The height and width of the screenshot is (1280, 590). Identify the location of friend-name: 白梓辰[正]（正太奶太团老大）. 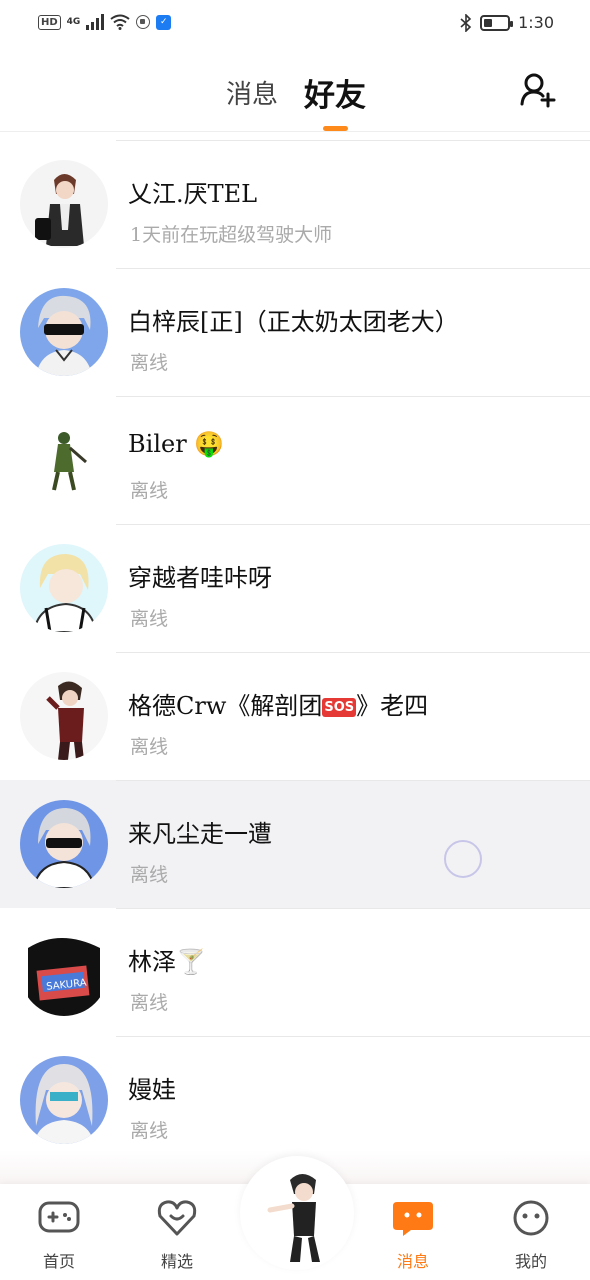
(293, 322).